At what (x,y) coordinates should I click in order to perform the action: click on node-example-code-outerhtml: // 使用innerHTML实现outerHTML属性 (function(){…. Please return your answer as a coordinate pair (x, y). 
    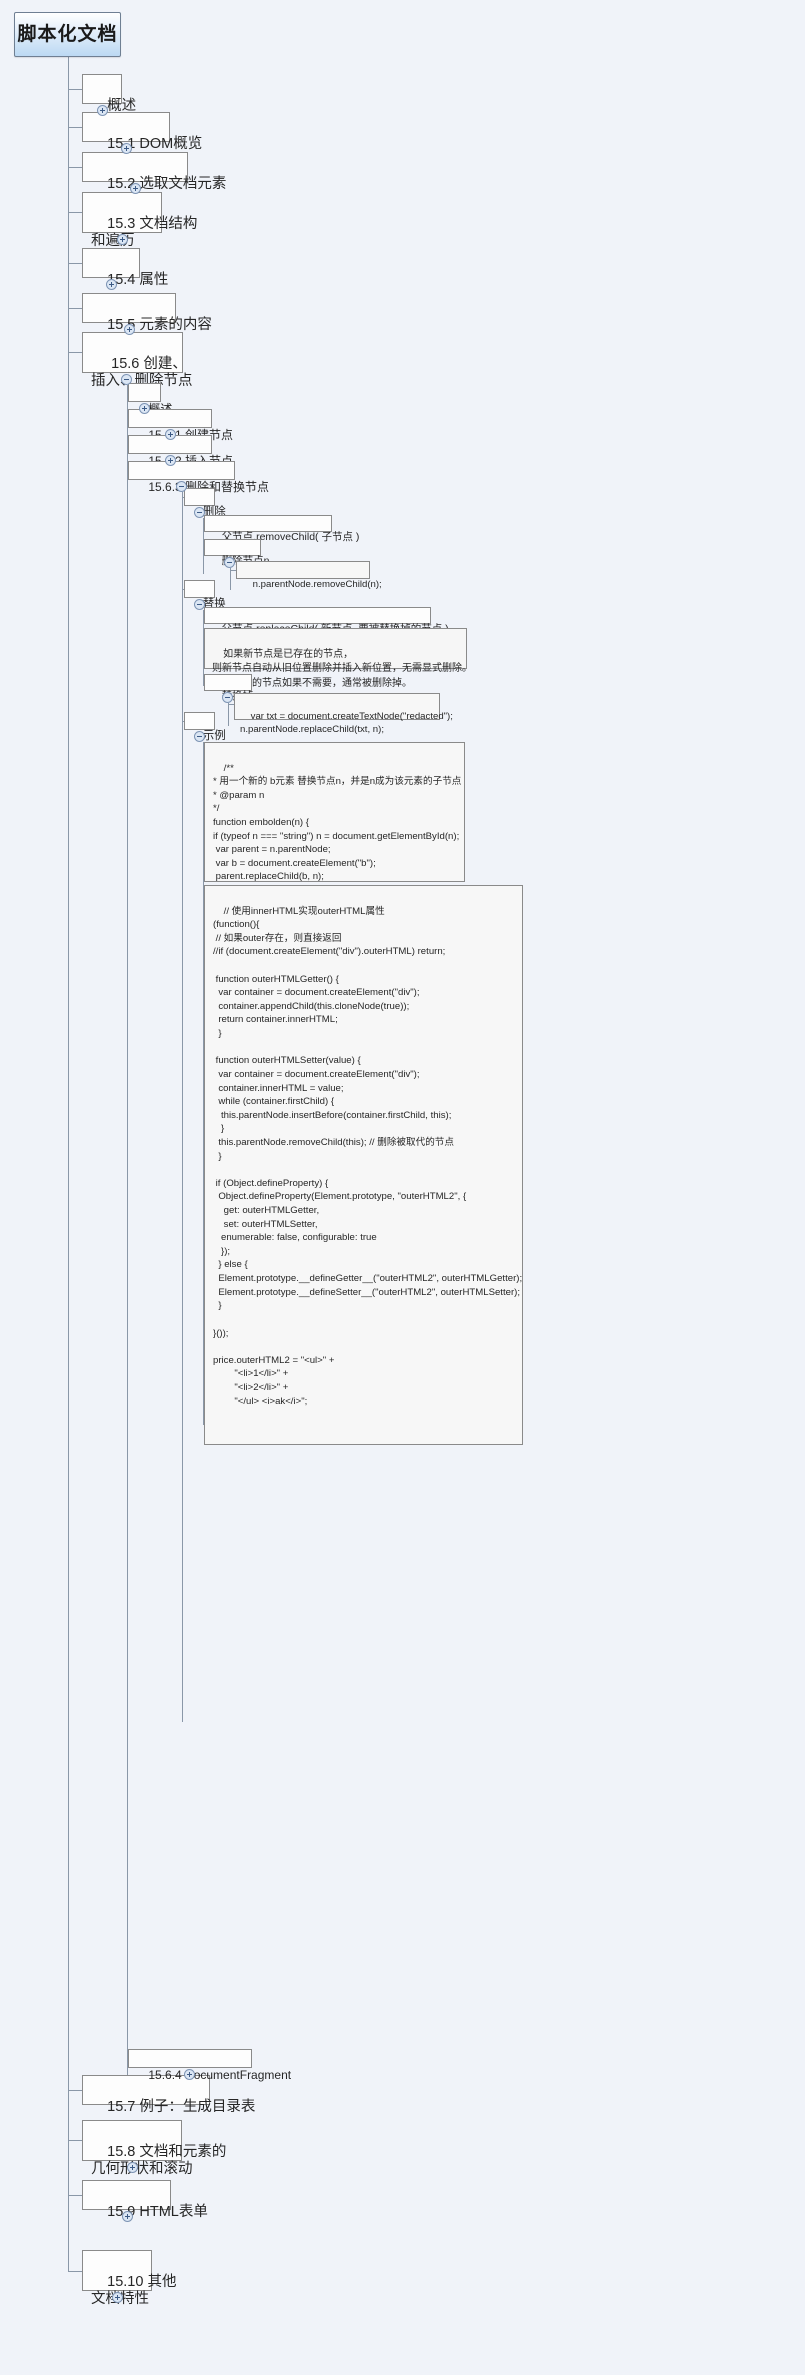
    Looking at the image, I should click on (363, 1165).